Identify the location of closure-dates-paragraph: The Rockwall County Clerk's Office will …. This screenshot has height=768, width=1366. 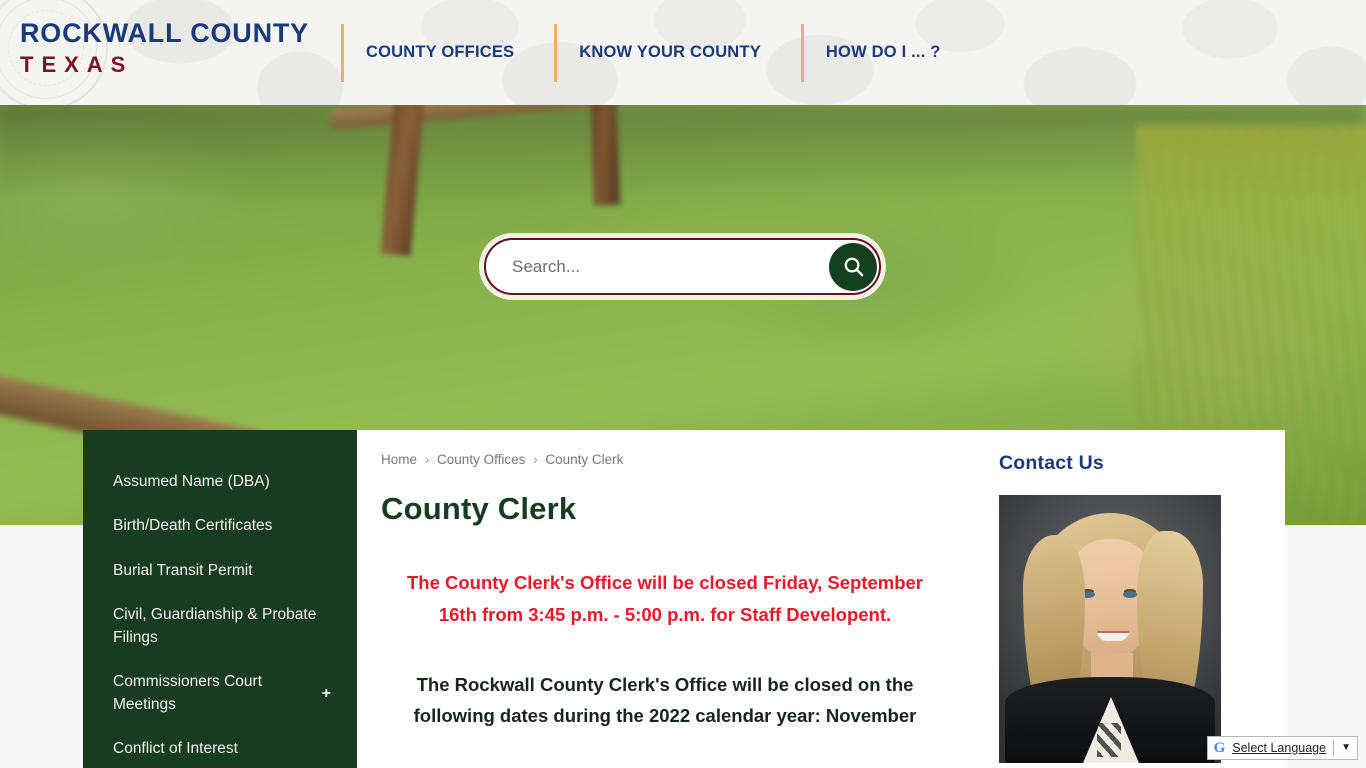
(665, 700).